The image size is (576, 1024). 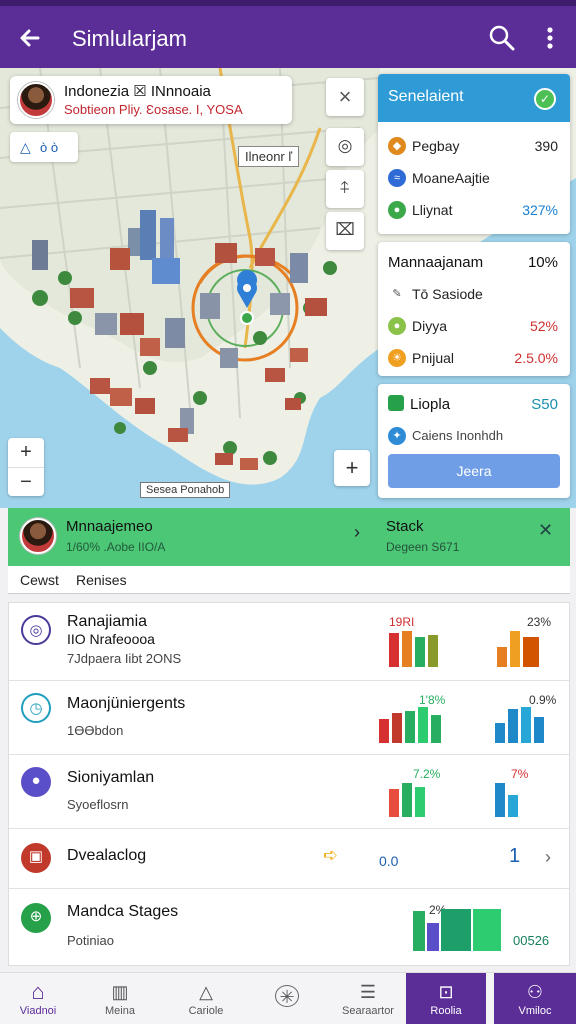 I want to click on item-title: Sioniyamlan, so click(x=111, y=777).